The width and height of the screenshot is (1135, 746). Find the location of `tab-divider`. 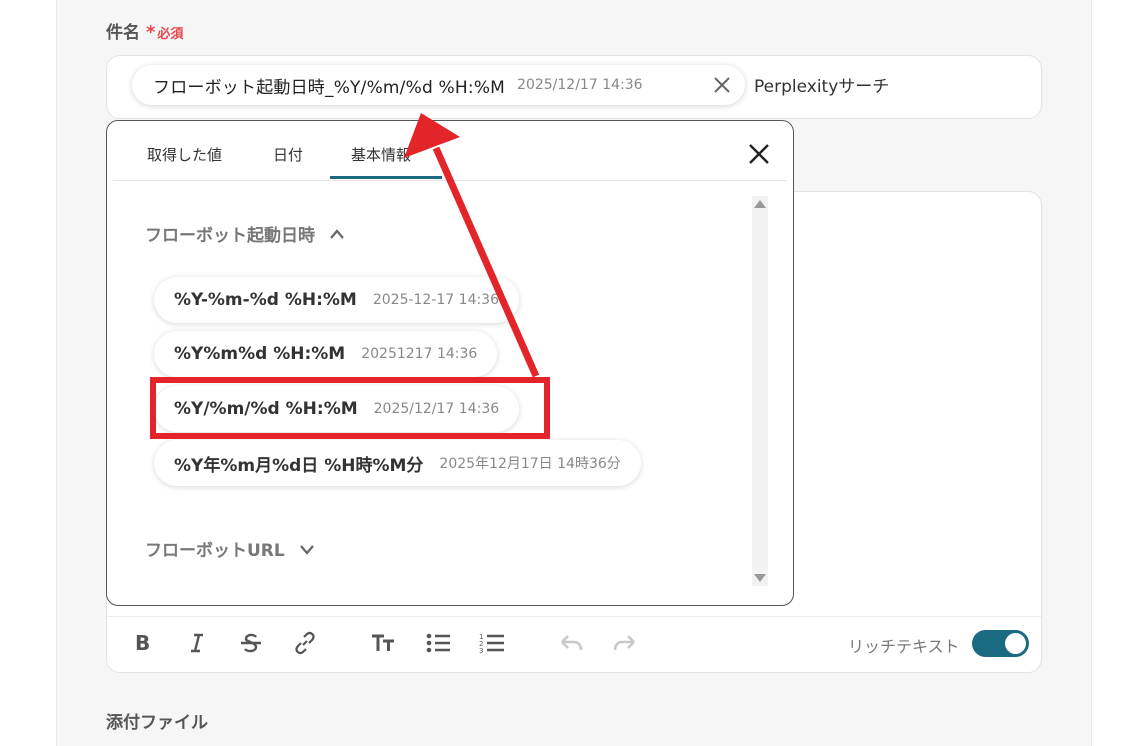

tab-divider is located at coordinates (450, 180).